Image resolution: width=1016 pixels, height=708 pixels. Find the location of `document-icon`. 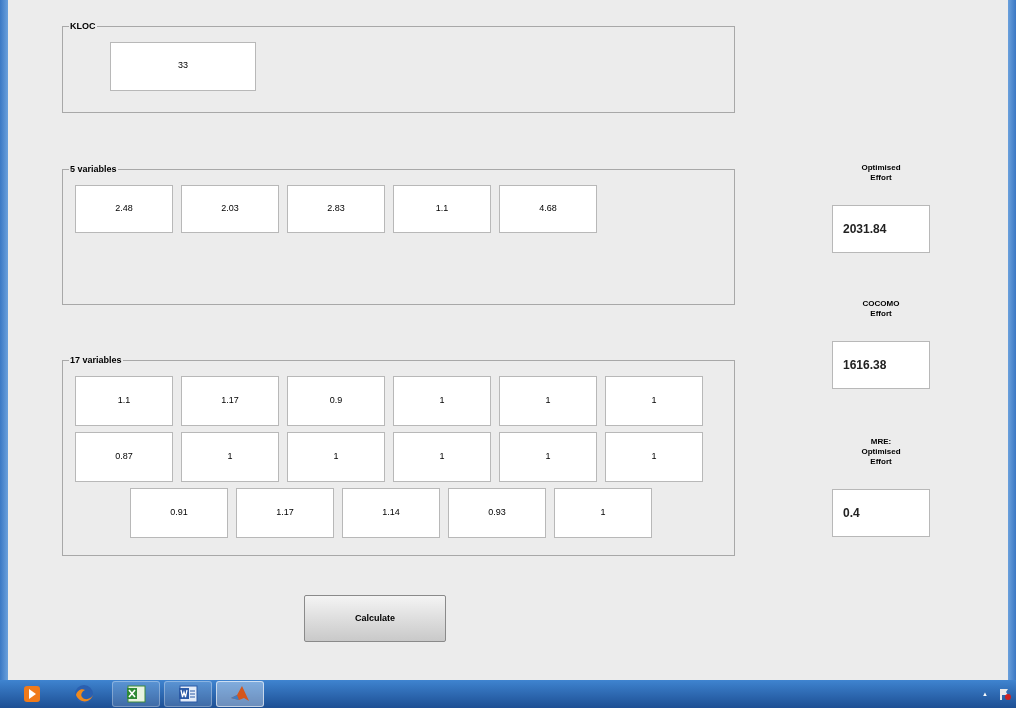

document-icon is located at coordinates (188, 694).